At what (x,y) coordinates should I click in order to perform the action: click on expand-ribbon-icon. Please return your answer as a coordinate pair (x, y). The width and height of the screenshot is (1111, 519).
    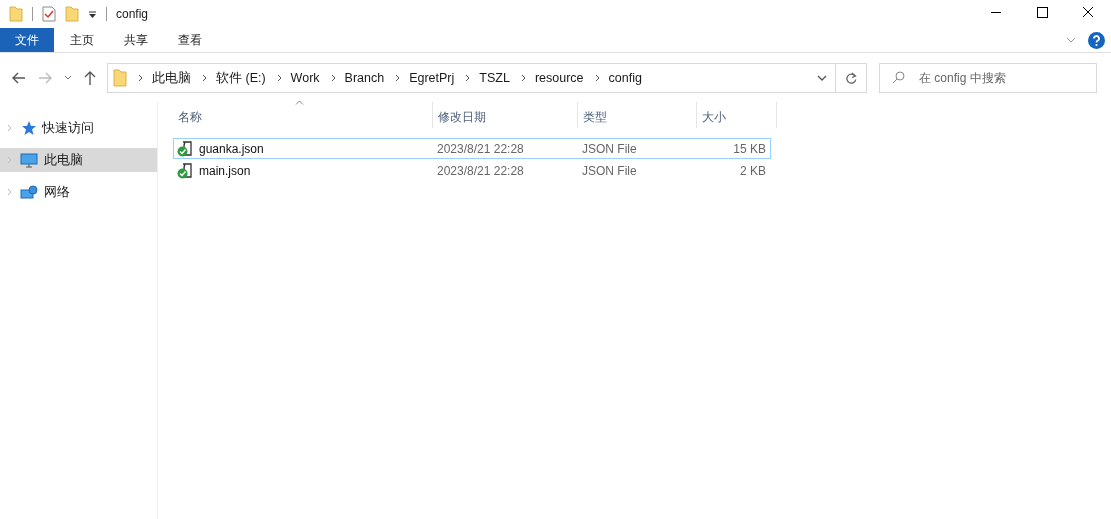
    Looking at the image, I should click on (1071, 40).